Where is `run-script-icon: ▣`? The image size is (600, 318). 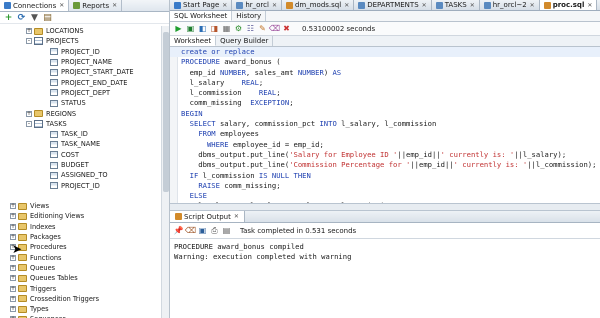
run-script-icon: ▣ is located at coordinates (190, 28).